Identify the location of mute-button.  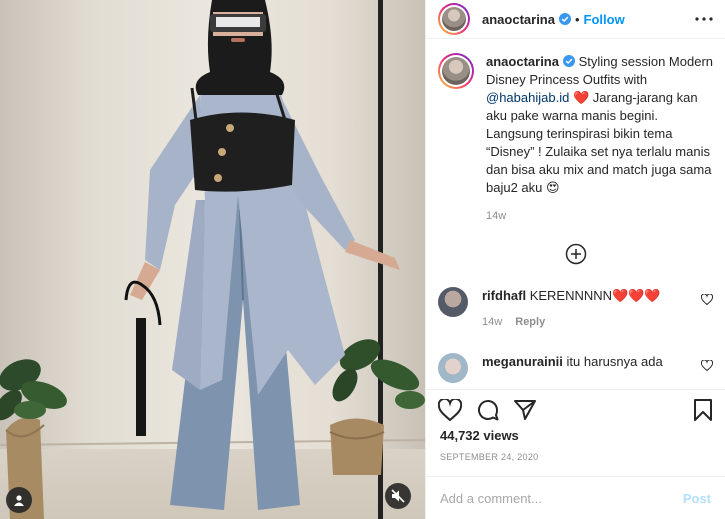
(398, 496).